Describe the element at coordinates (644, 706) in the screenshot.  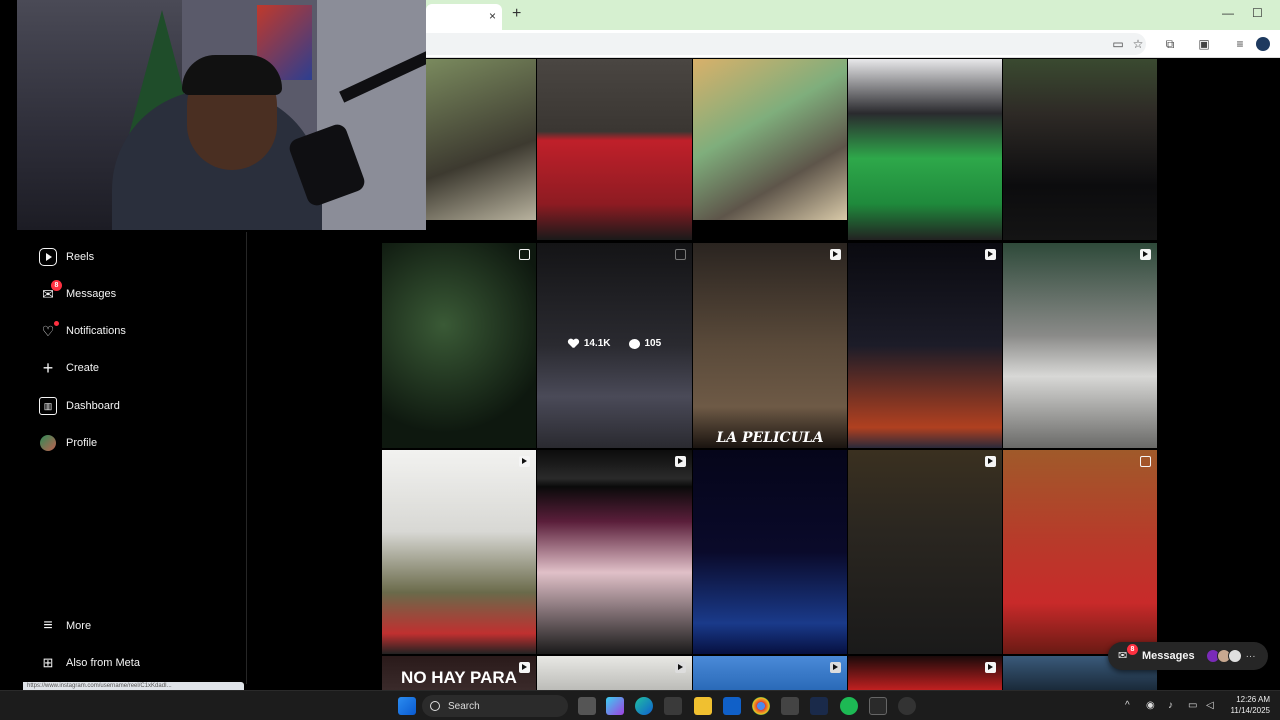
I see `edge-icon` at that location.